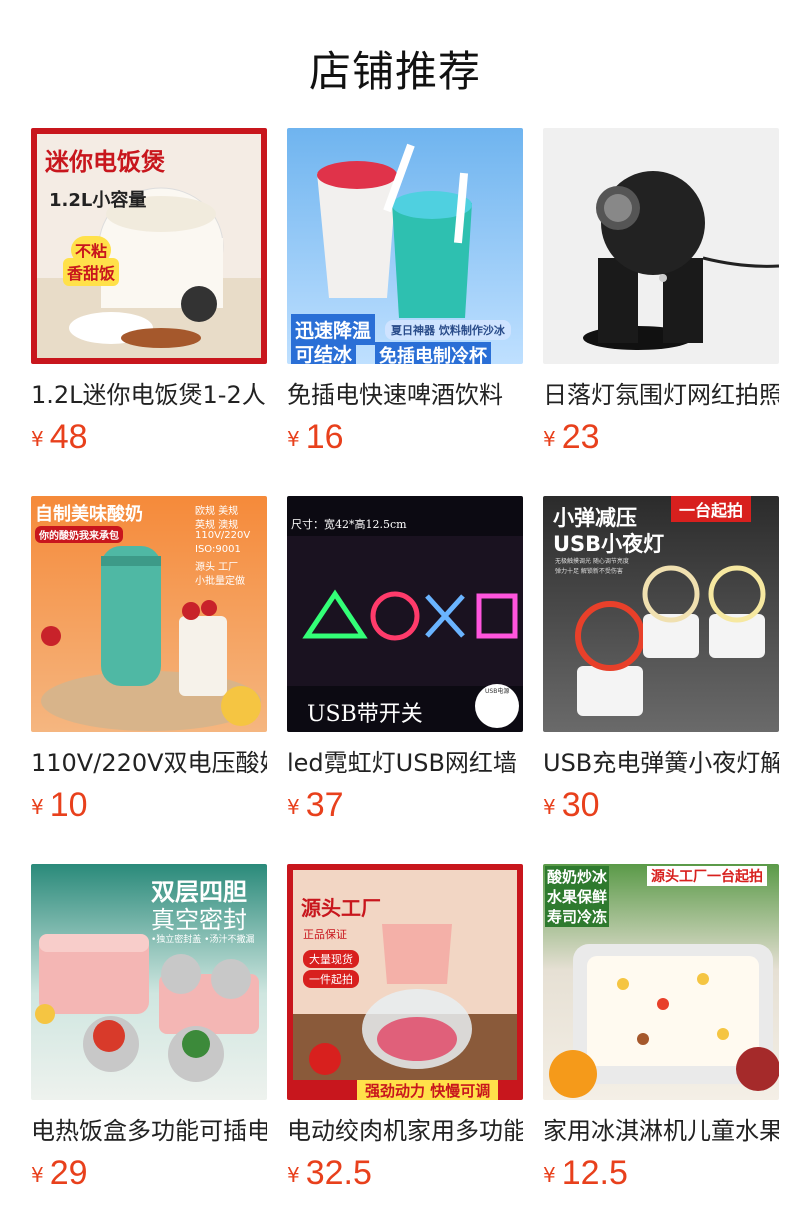 The width and height of the screenshot is (790, 1232). Describe the element at coordinates (68, 1173) in the screenshot. I see `price-value: 29` at that location.